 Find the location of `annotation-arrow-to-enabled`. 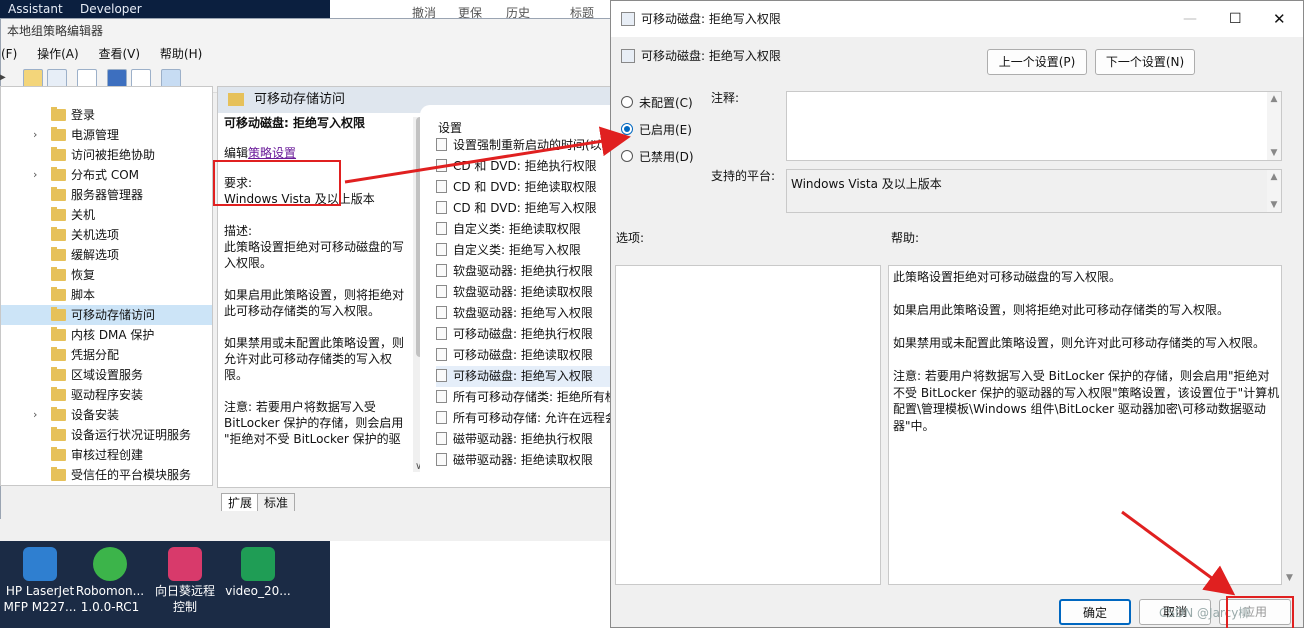

annotation-arrow-to-enabled is located at coordinates (487, 155).